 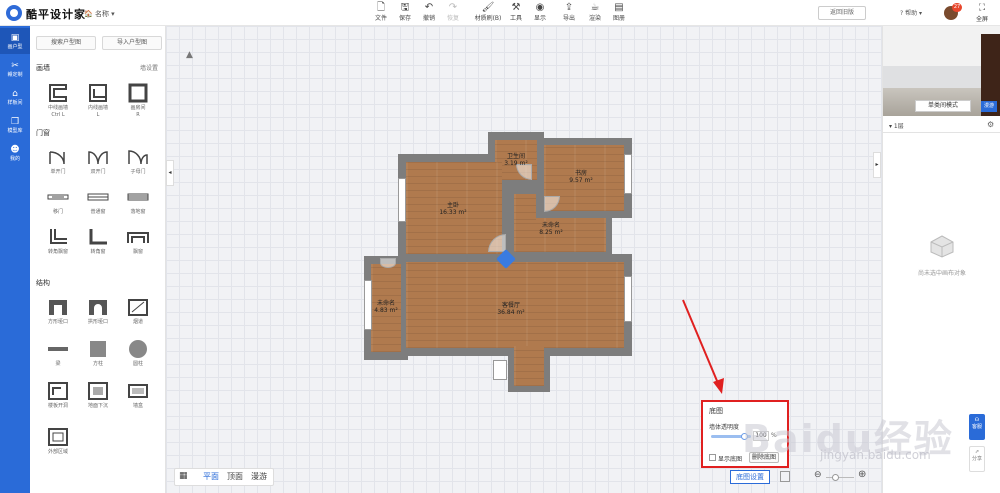 What do you see at coordinates (58, 357) in the screenshot?
I see `beam-tool: 梁` at bounding box center [58, 357].